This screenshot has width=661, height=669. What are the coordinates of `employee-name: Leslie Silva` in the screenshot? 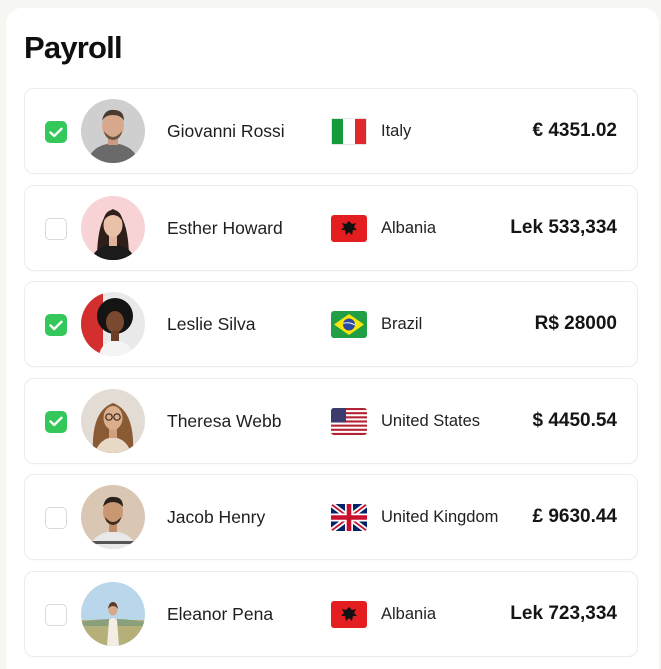 It's located at (211, 324).